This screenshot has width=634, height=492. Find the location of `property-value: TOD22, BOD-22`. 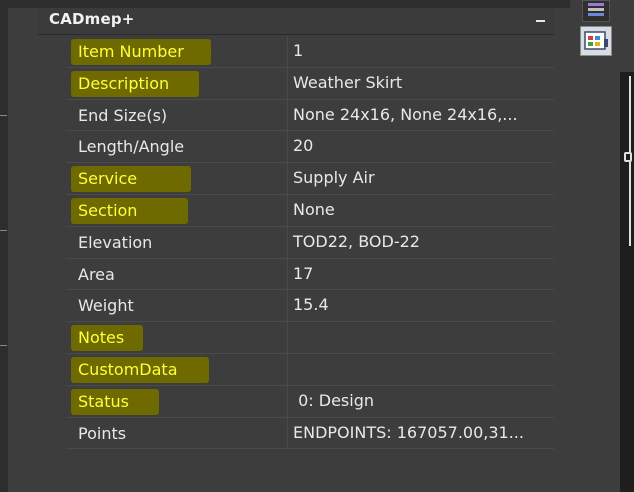

property-value: TOD22, BOD-22 is located at coordinates (356, 241).